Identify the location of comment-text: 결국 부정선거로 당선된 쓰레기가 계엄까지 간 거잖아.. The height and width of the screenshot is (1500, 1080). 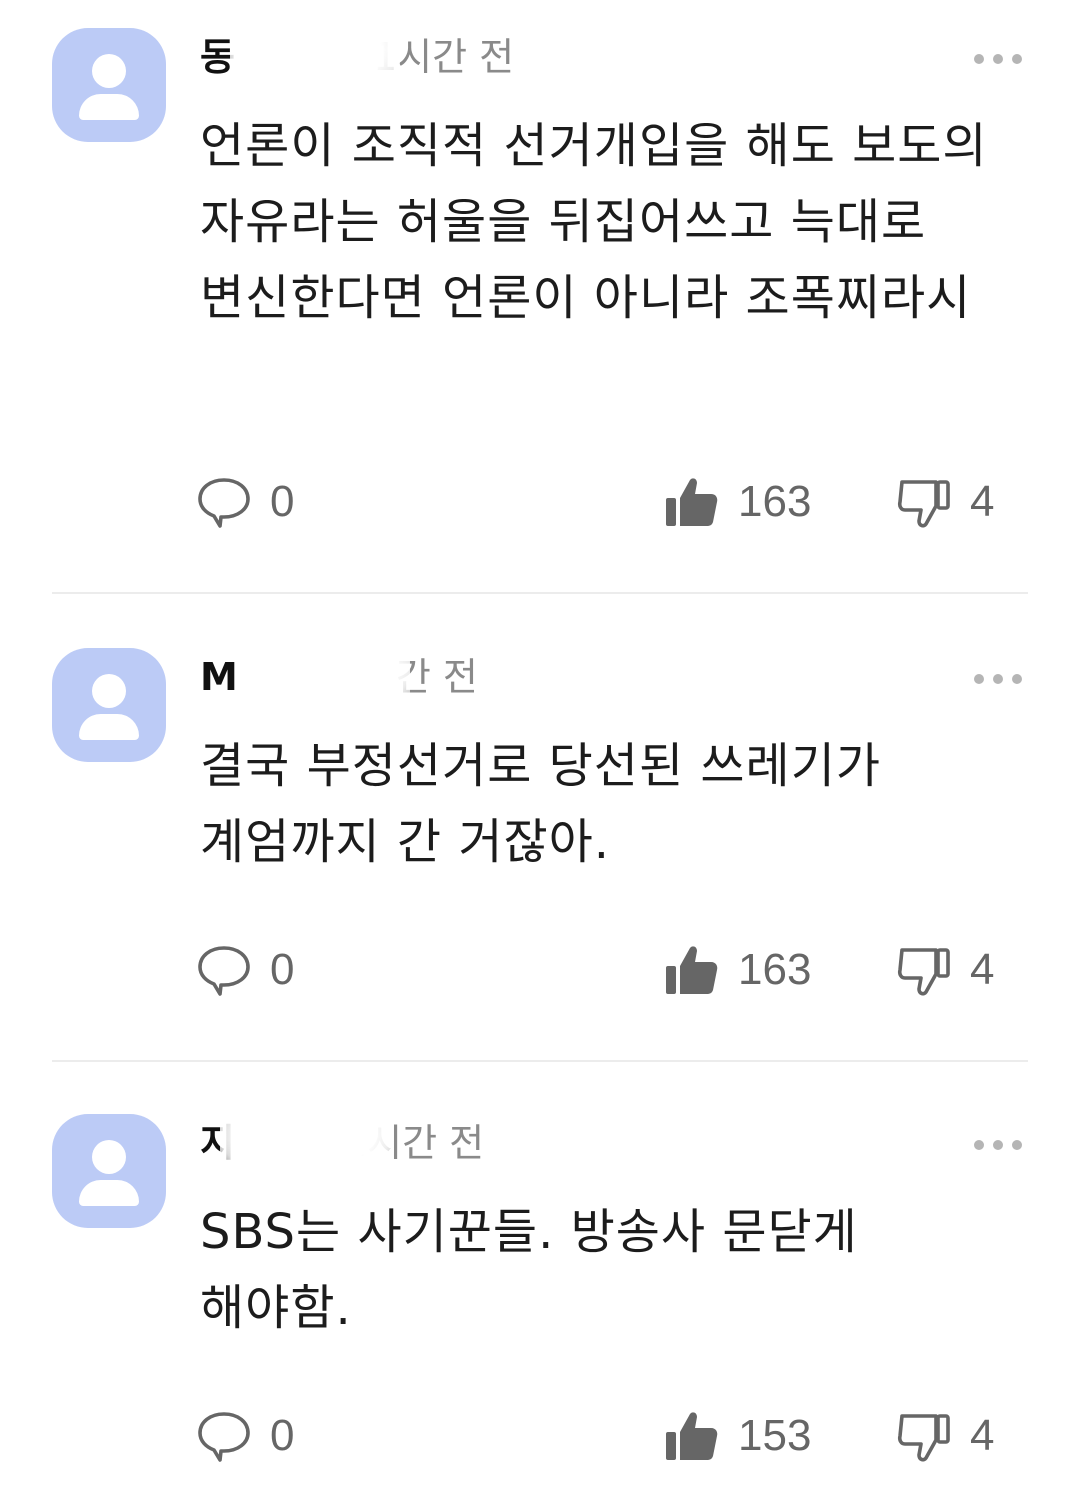
(541, 804).